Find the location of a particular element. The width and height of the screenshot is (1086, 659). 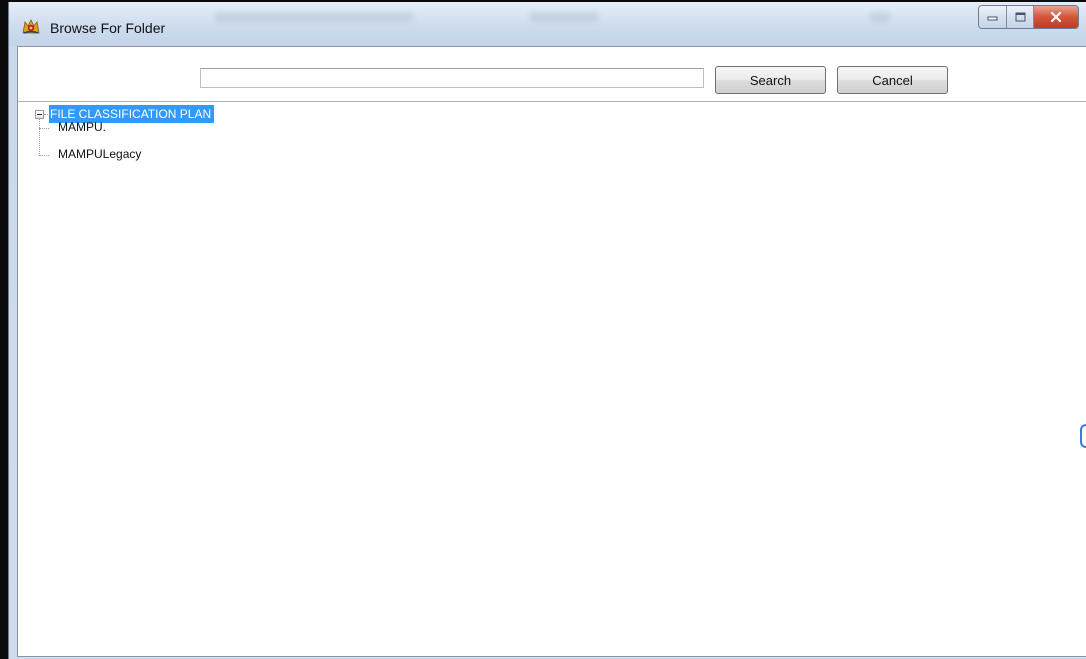

malaysia-crest-icon is located at coordinates (31, 26).